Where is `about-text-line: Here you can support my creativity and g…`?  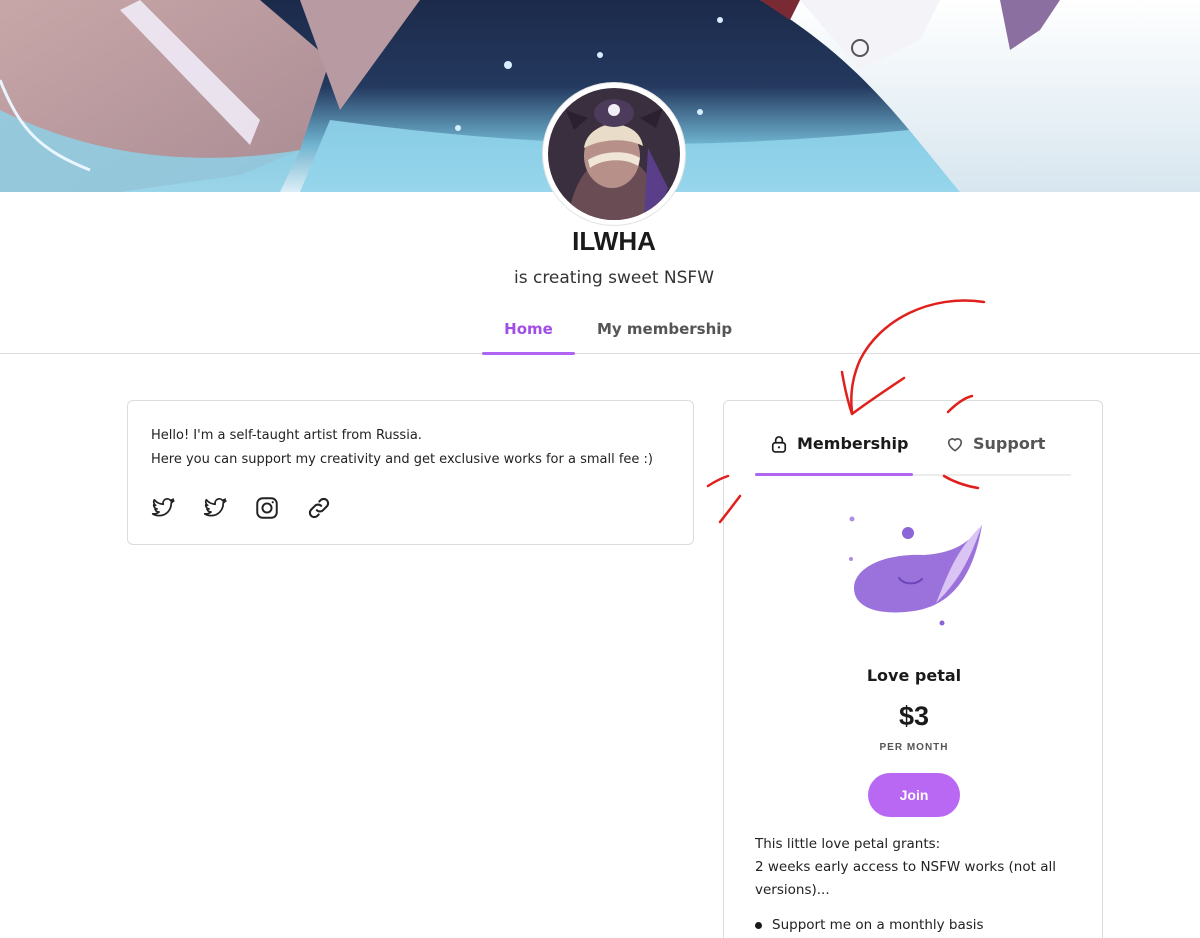
about-text-line: Here you can support my creativity and g… is located at coordinates (402, 459).